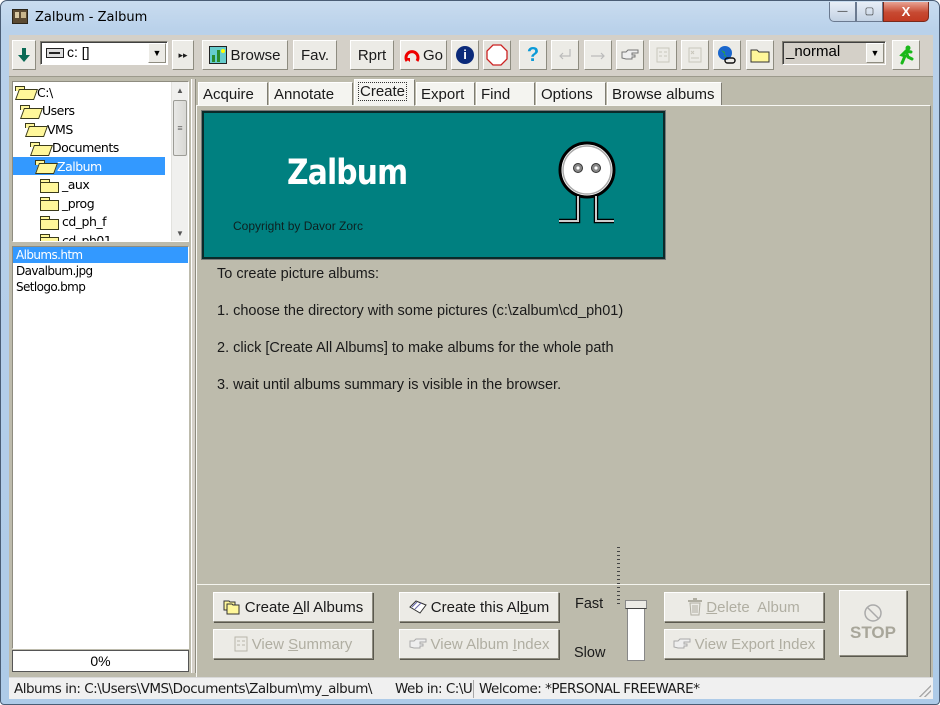  I want to click on tree-item: cd_ph_f, so click(75, 222).